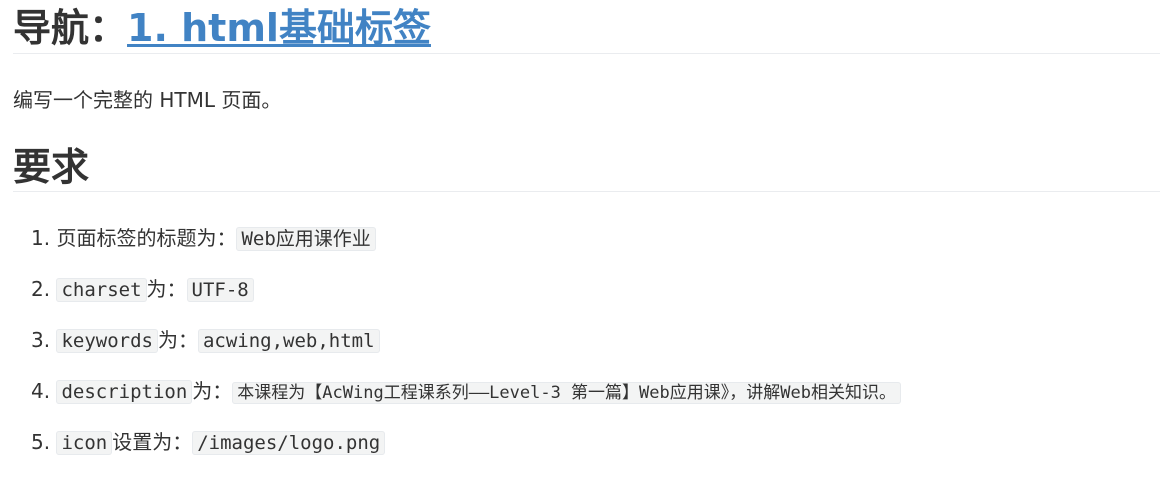  I want to click on page-title: 导航：1. html基础标签, so click(586, 27).